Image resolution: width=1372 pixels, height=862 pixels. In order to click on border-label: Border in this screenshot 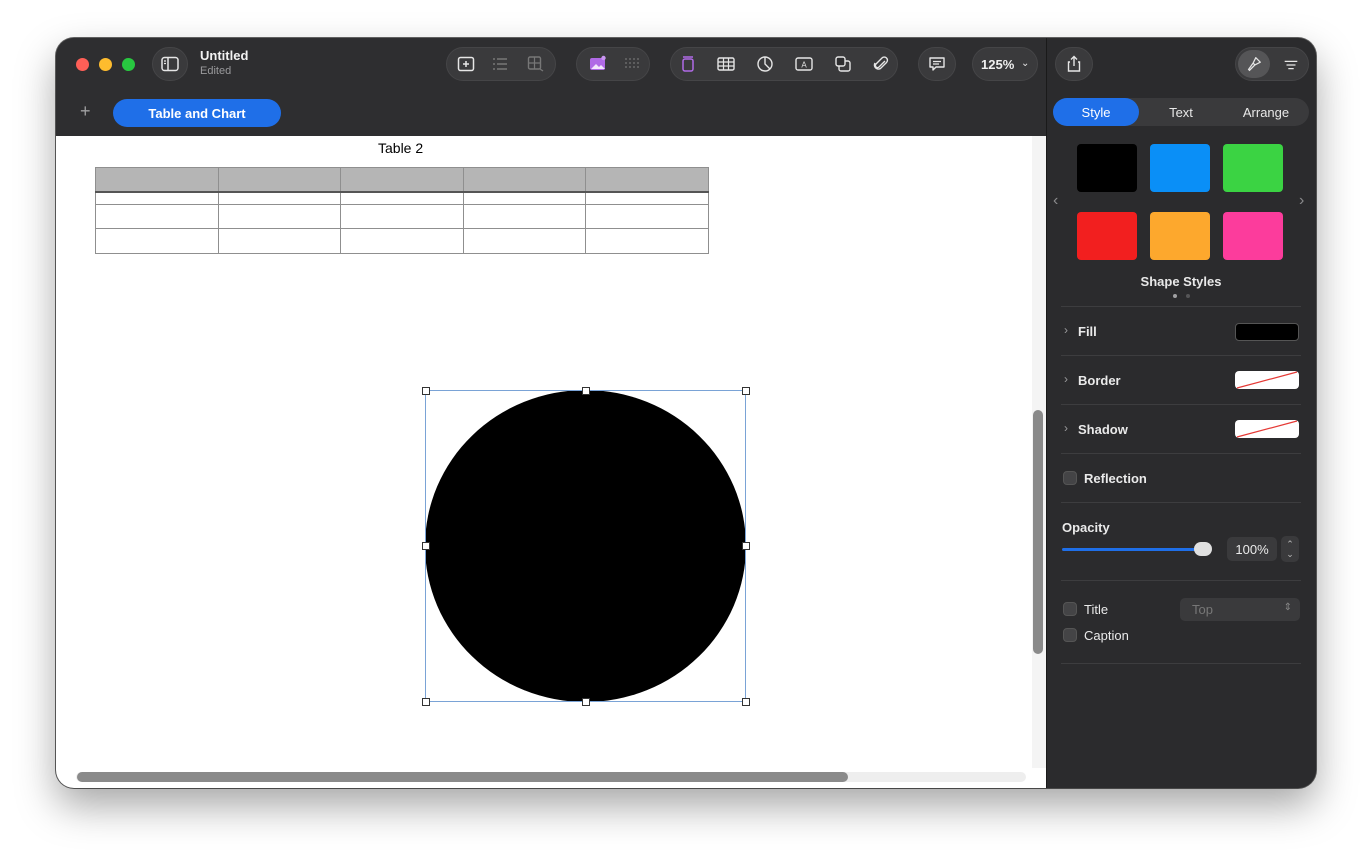, I will do `click(1099, 380)`.